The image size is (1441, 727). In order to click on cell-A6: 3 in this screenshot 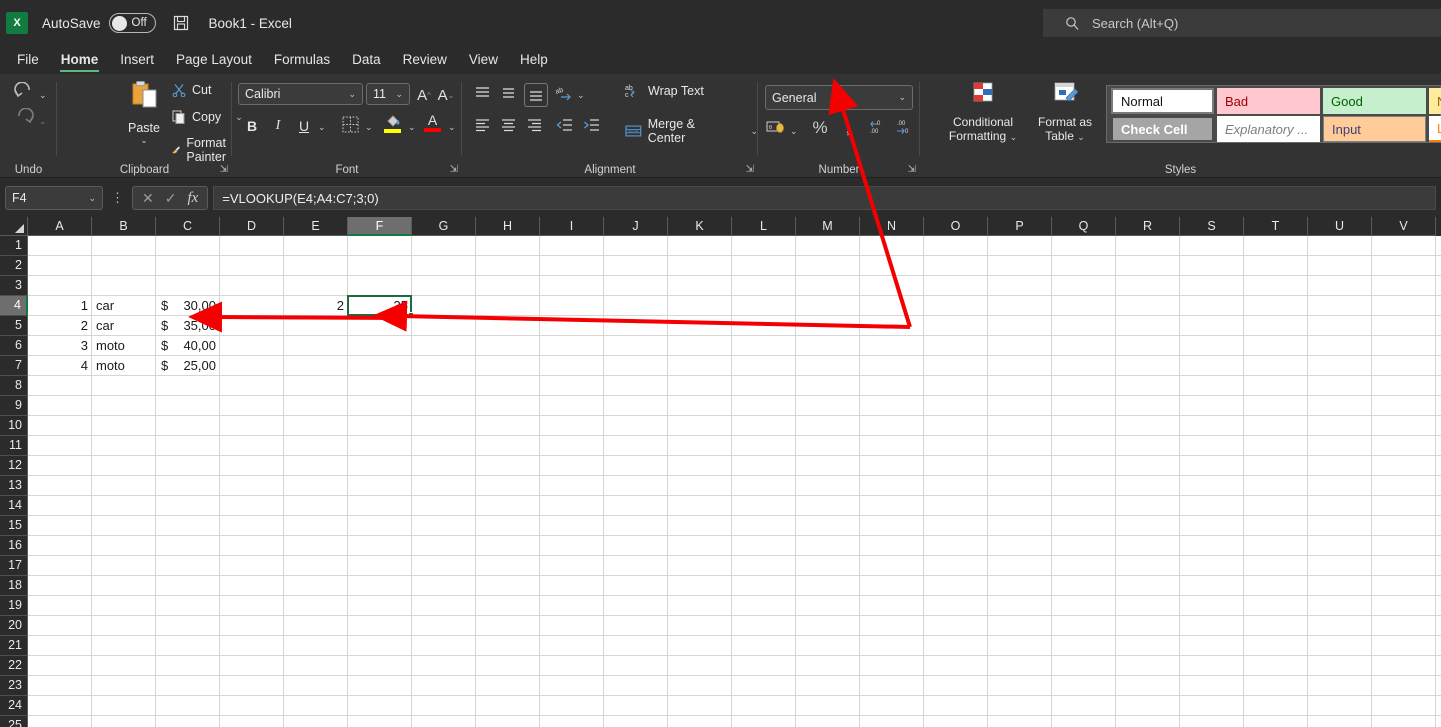, I will do `click(60, 346)`.